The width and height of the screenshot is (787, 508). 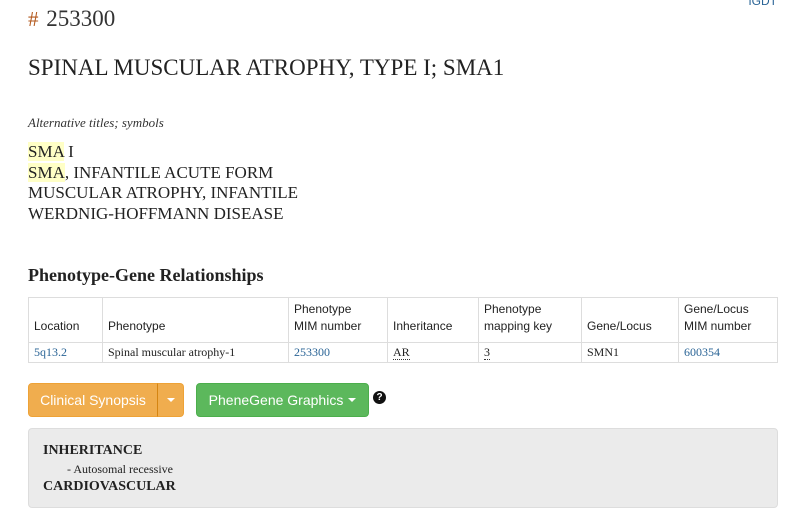 I want to click on clinical-synopsis-label: Clinical Synopsis, so click(x=93, y=400).